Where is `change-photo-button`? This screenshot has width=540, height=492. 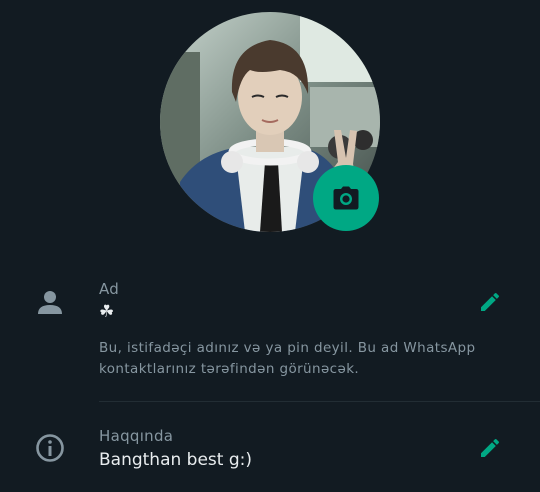 change-photo-button is located at coordinates (346, 198).